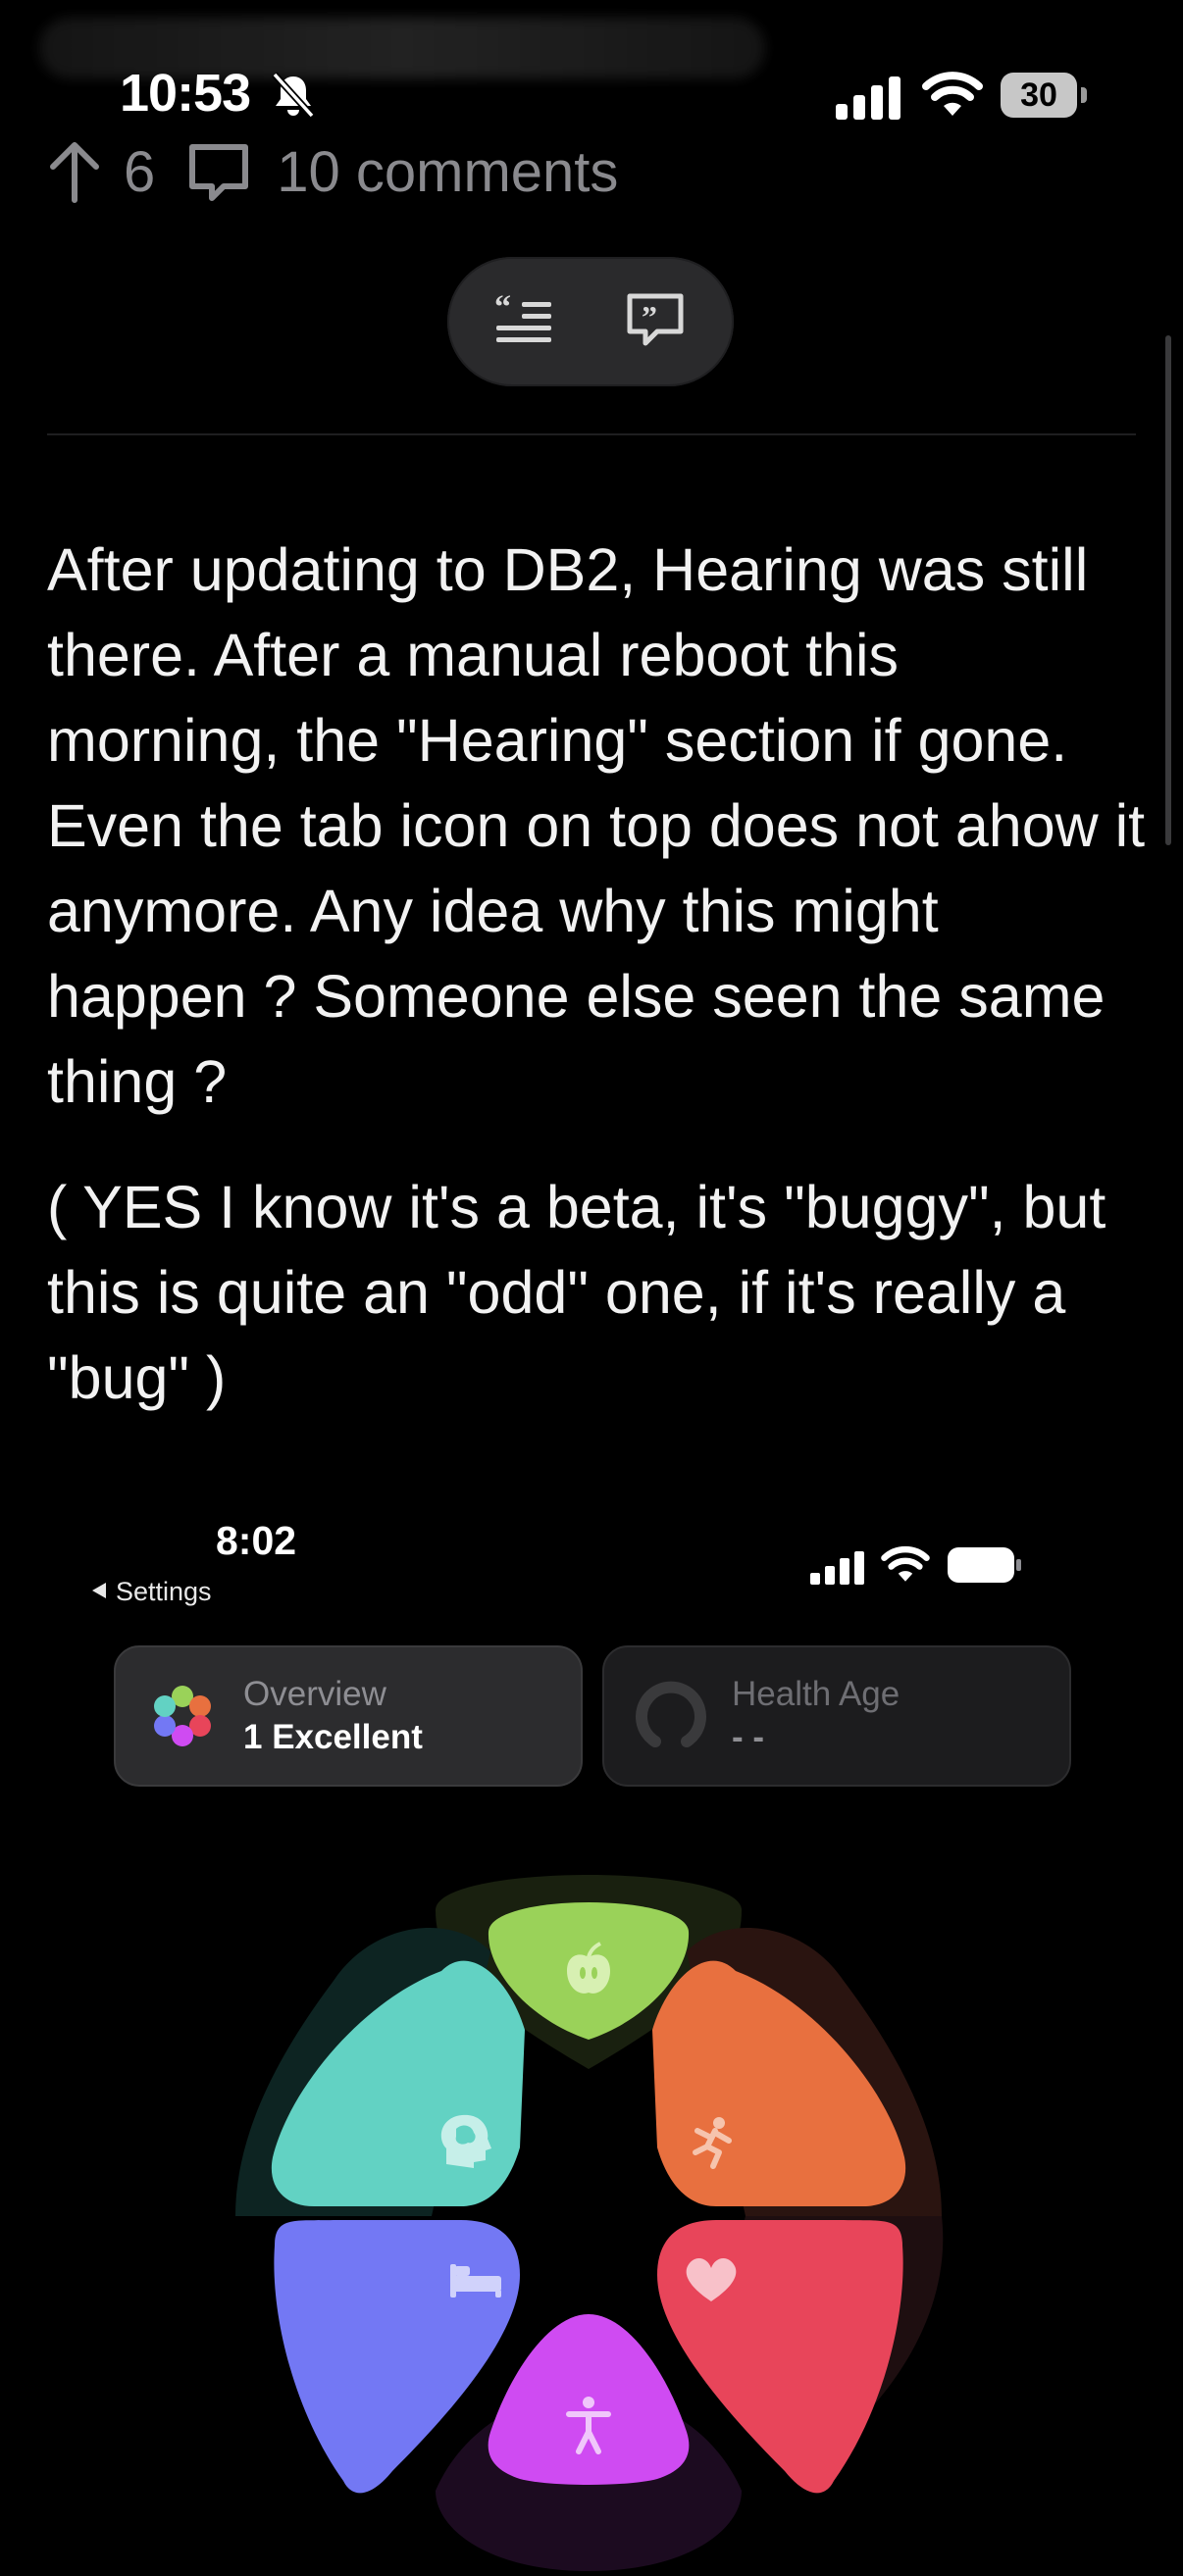  Describe the element at coordinates (985, 1565) in the screenshot. I see `embedded-battery-icon` at that location.